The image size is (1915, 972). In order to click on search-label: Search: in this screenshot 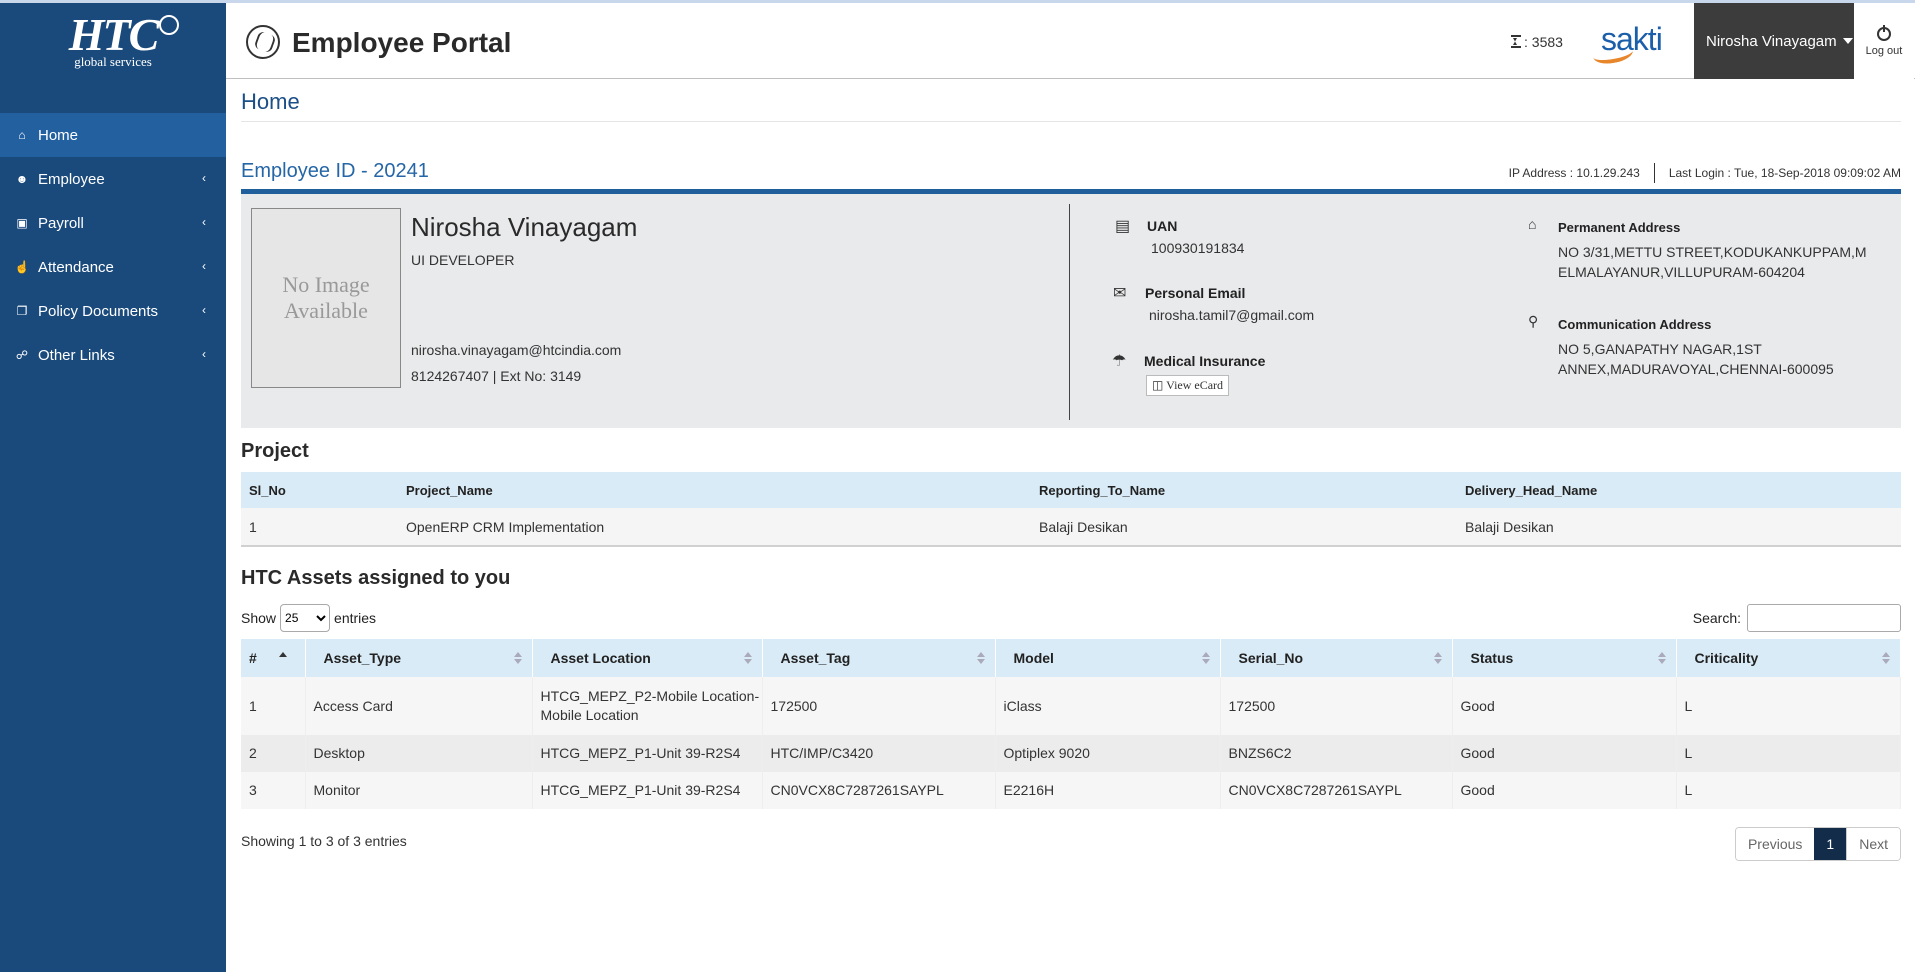, I will do `click(1716, 618)`.